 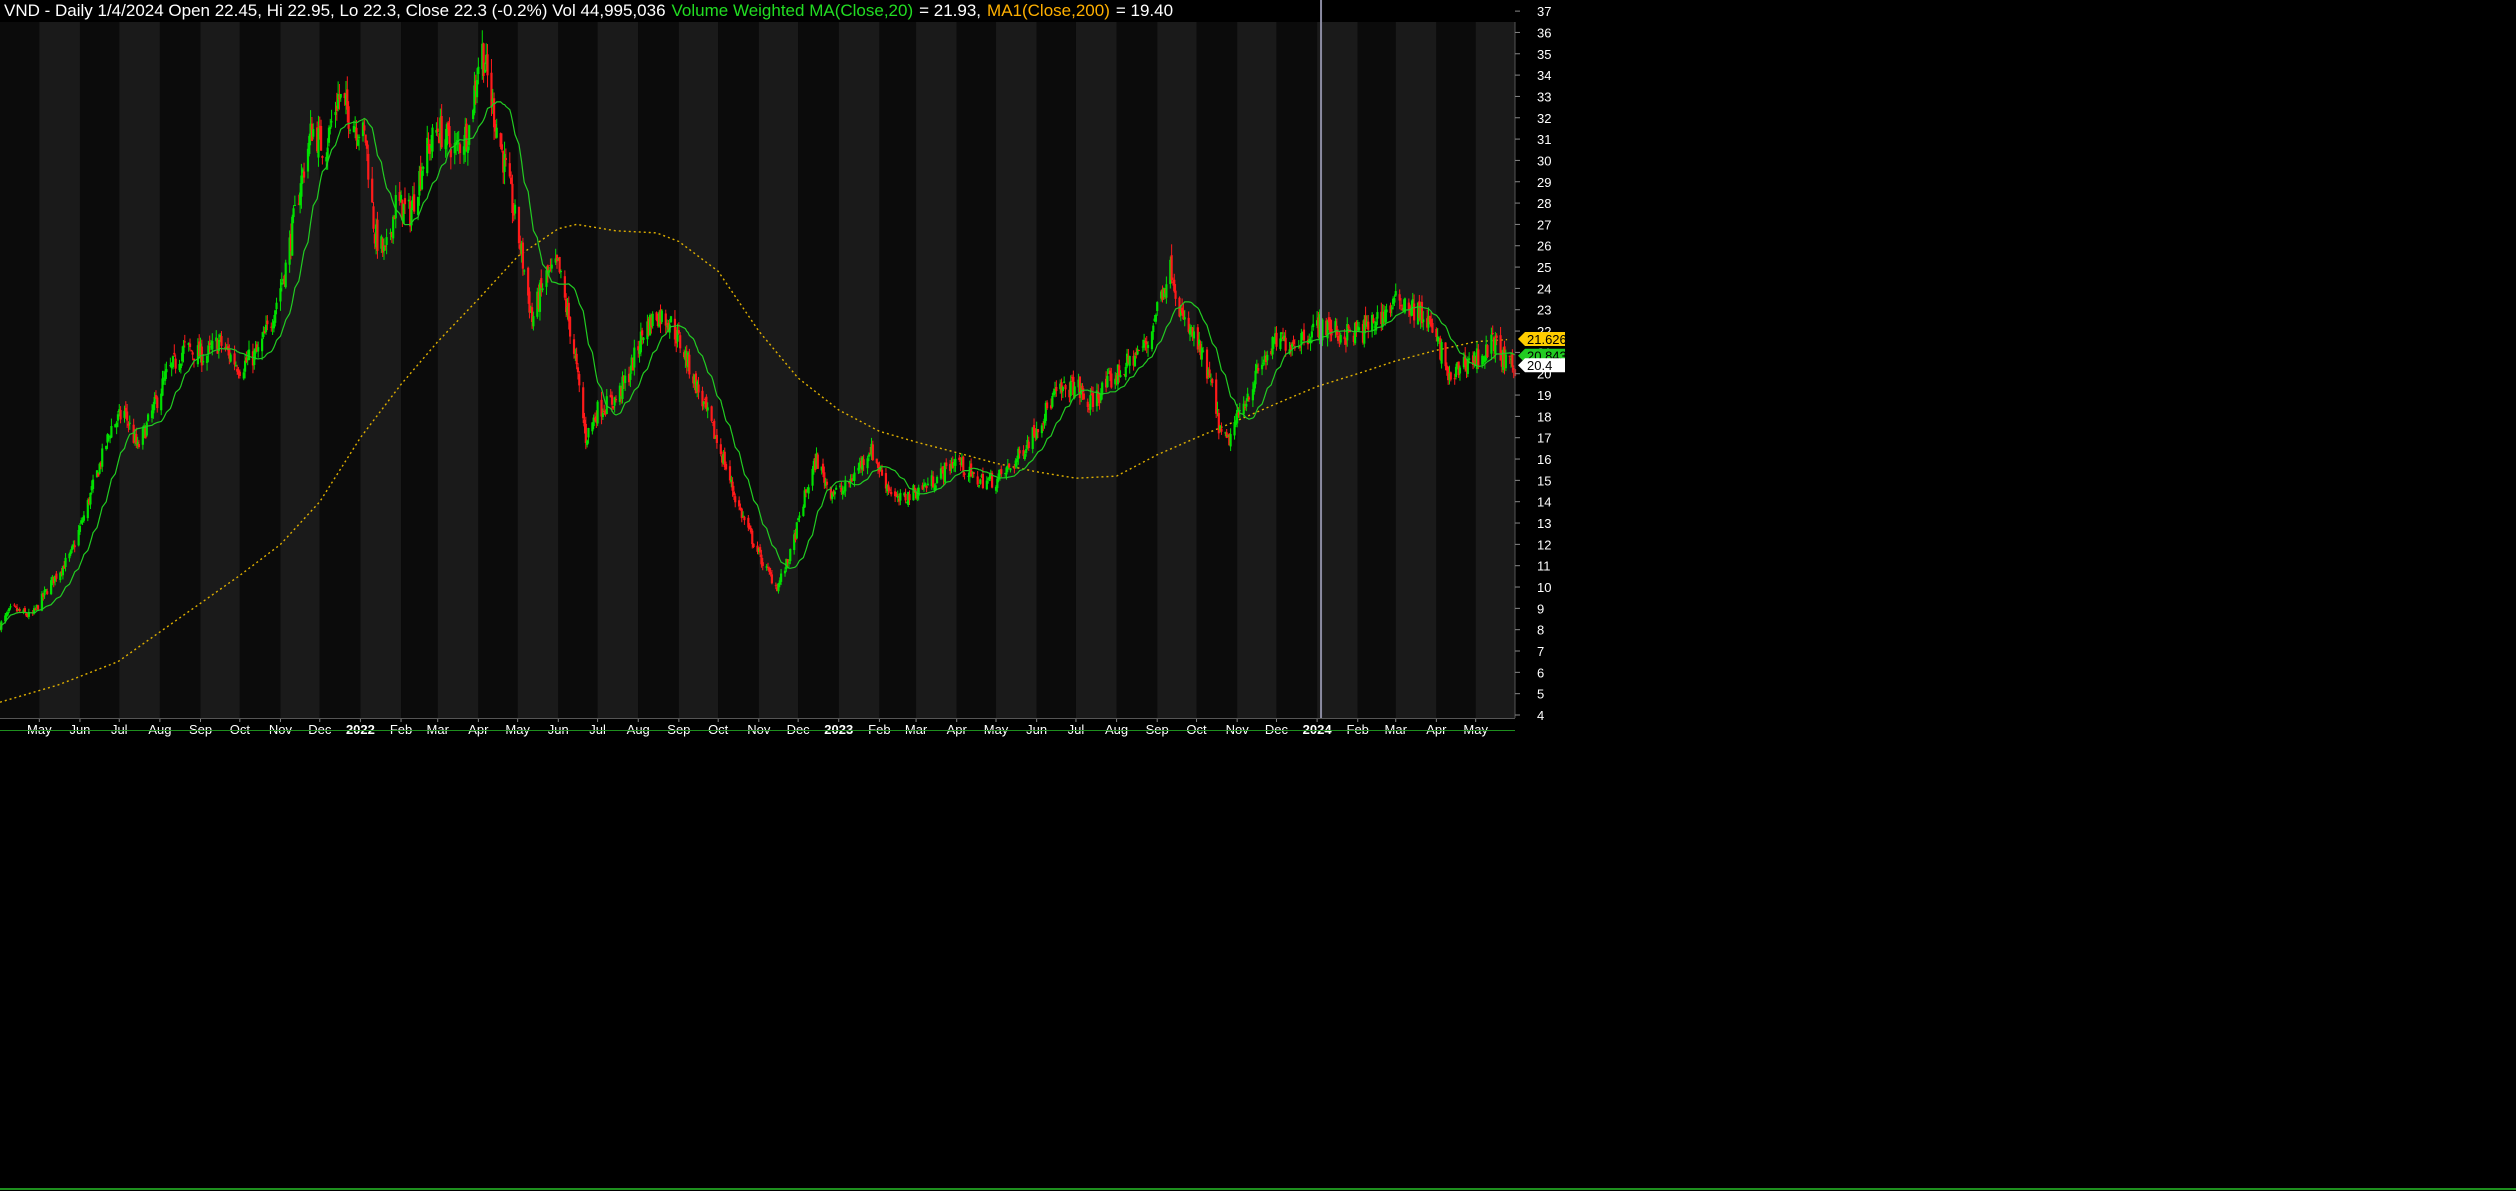 What do you see at coordinates (950, 10) in the screenshot?
I see `vwma-value: = 21.93,` at bounding box center [950, 10].